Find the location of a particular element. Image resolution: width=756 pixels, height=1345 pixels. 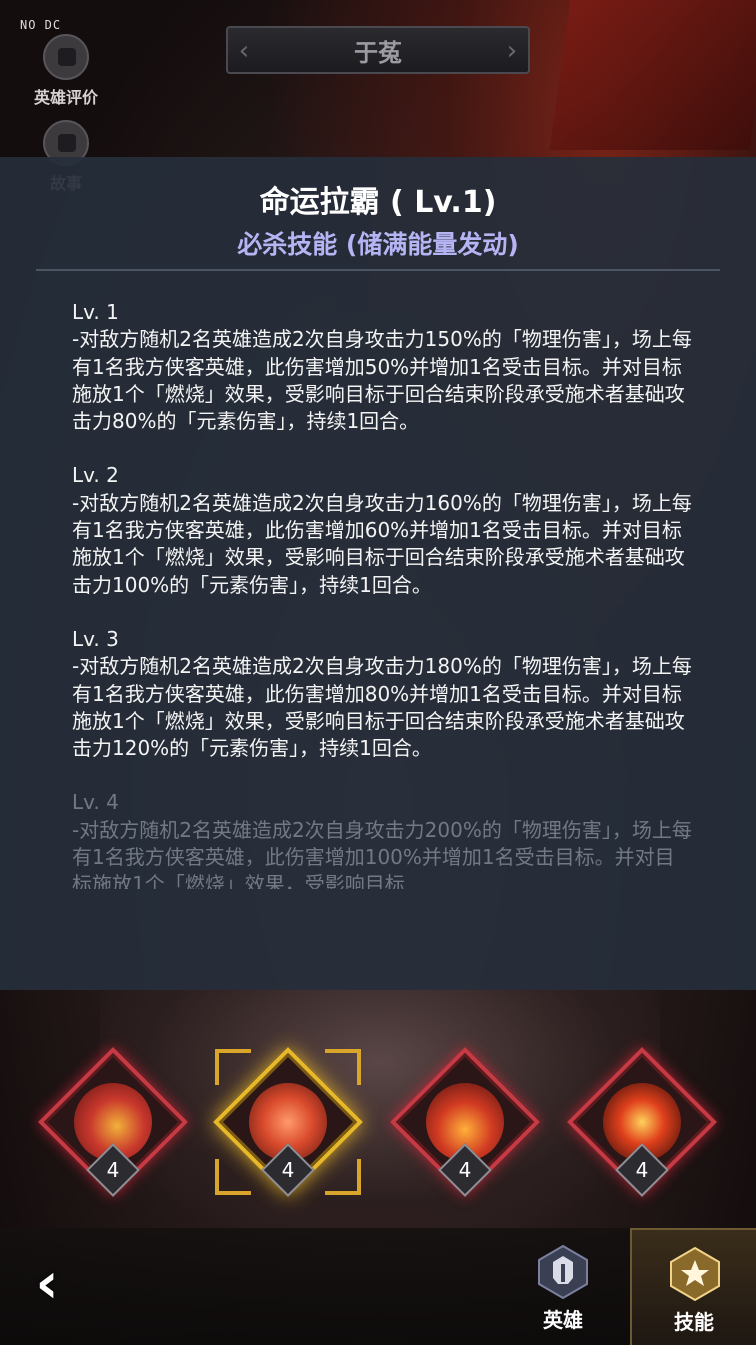

hero-rating-button: 英雄评价 is located at coordinates (66, 71).